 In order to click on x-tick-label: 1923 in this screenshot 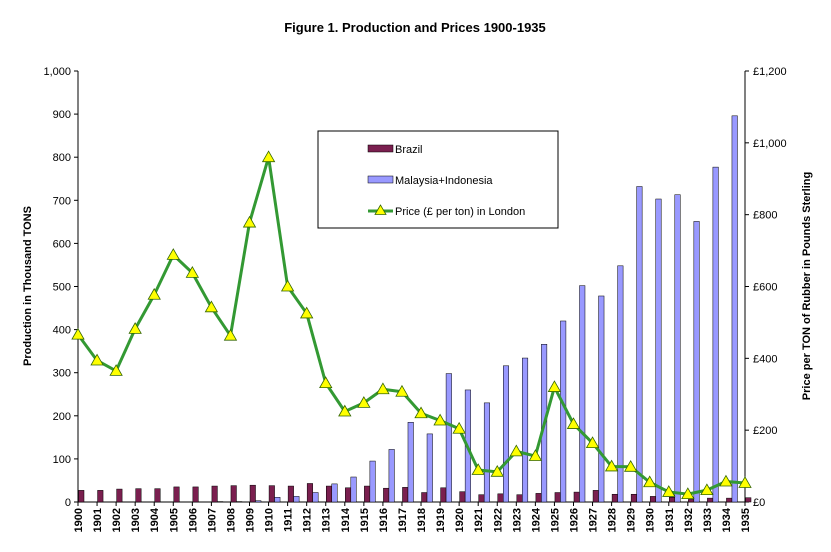, I will do `click(517, 520)`.